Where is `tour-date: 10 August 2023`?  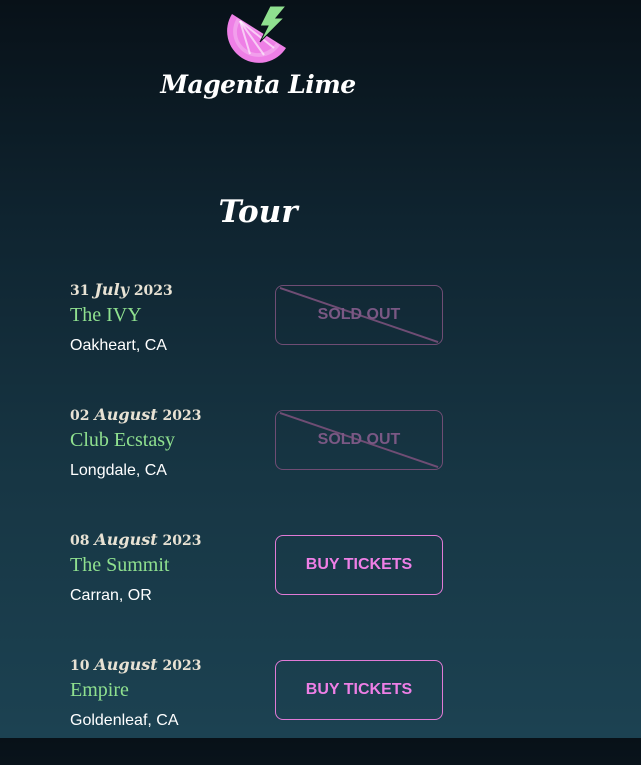 tour-date: 10 August 2023 is located at coordinates (135, 664).